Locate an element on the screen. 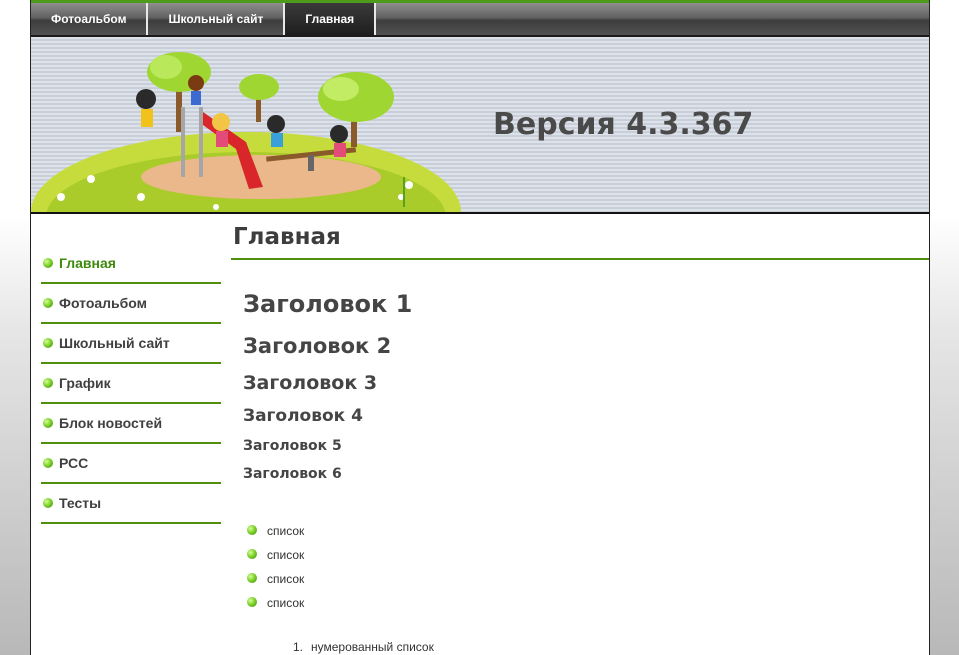  sidebar-item-schedule: График is located at coordinates (131, 384).